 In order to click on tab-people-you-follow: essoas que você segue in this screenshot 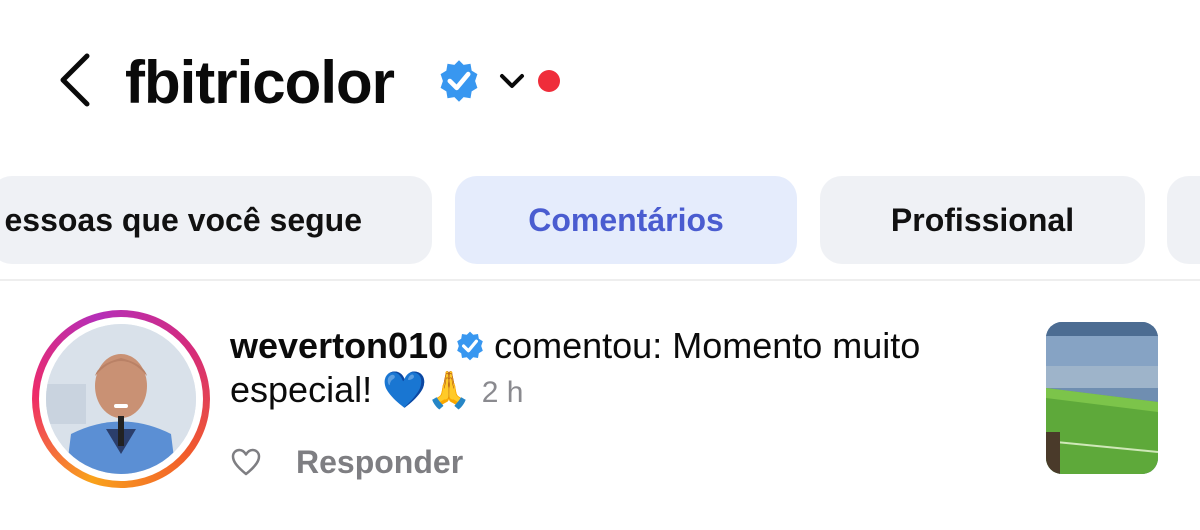, I will do `click(216, 220)`.